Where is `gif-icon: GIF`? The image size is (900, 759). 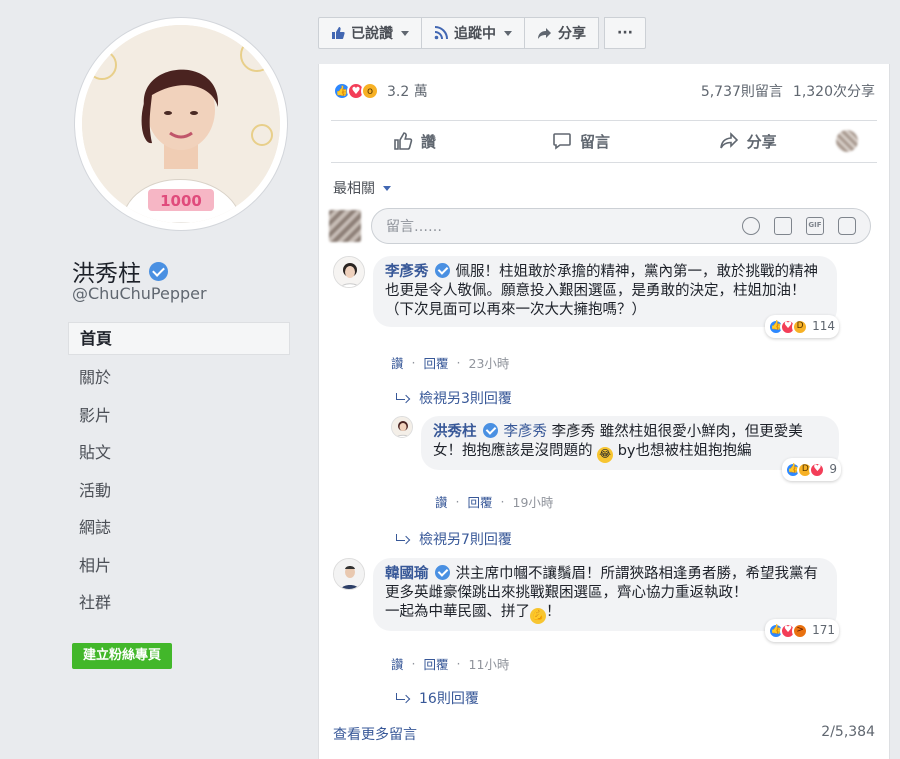
gif-icon: GIF is located at coordinates (815, 226).